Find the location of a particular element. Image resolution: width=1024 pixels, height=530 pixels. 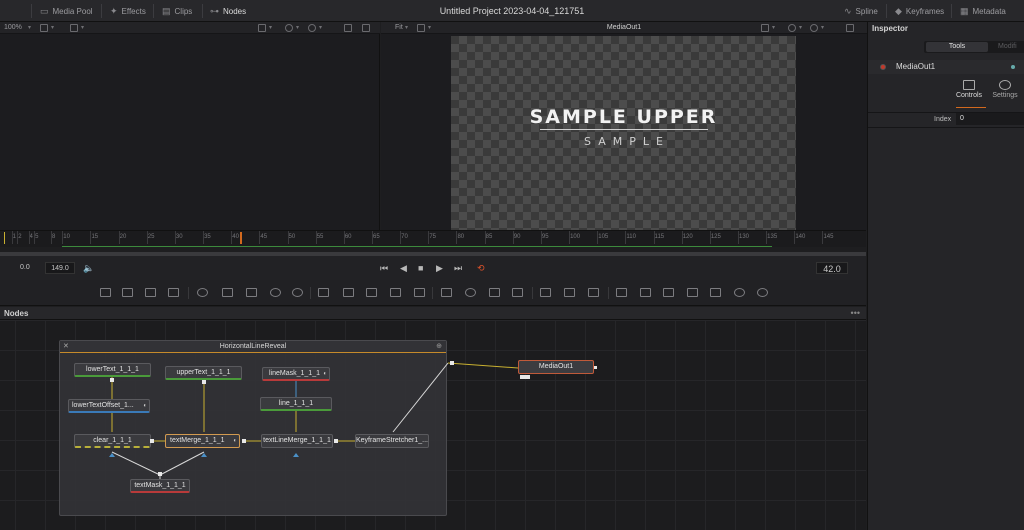

camera3d-icon is located at coordinates (692, 292).